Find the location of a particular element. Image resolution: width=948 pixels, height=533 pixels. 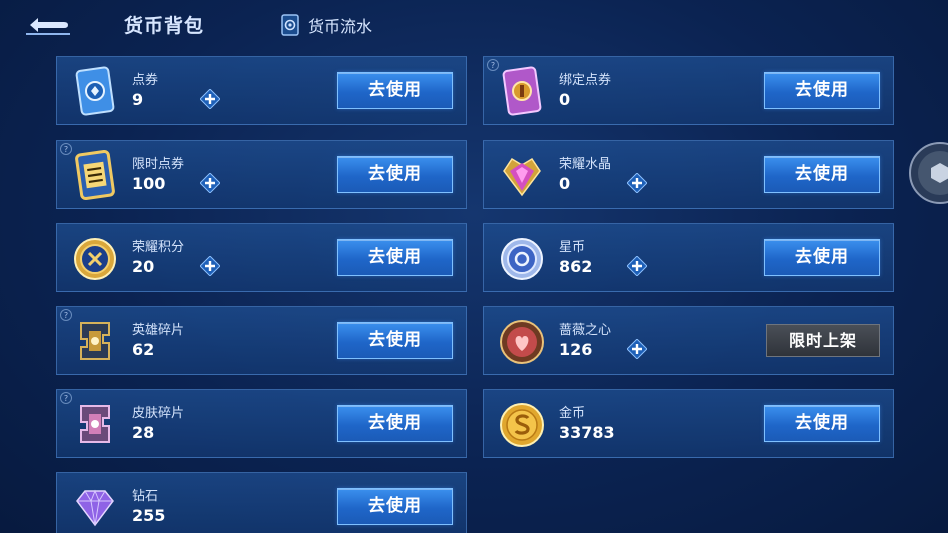

currency-card-limited-coupon: ? 限时点券 100 去使用 is located at coordinates (261, 174).